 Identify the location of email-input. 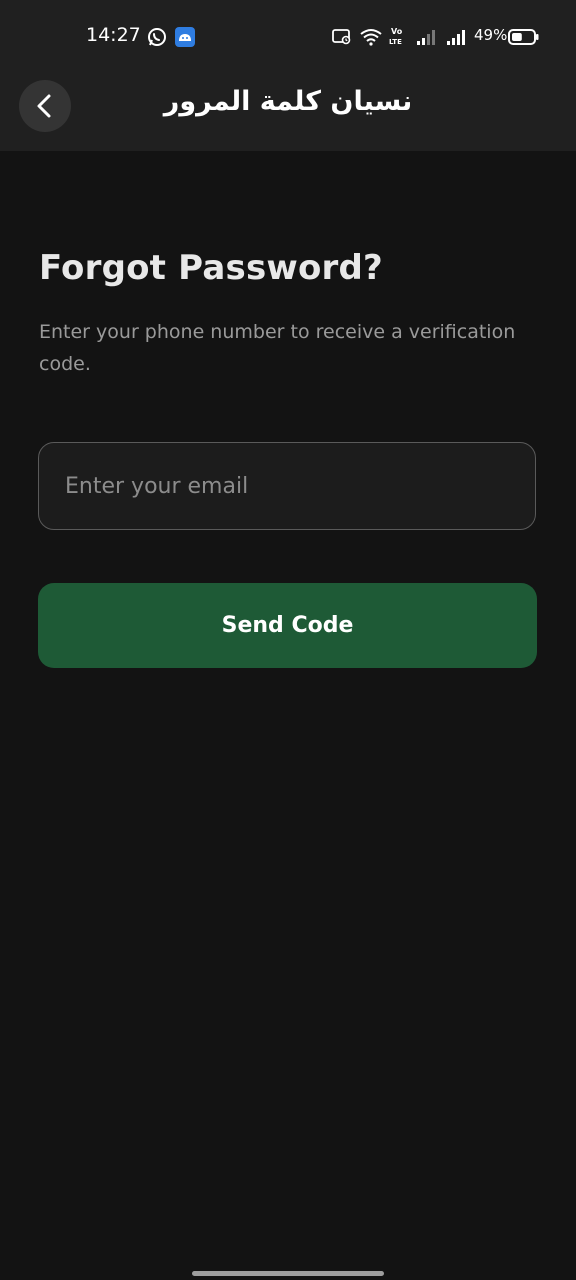
(287, 486).